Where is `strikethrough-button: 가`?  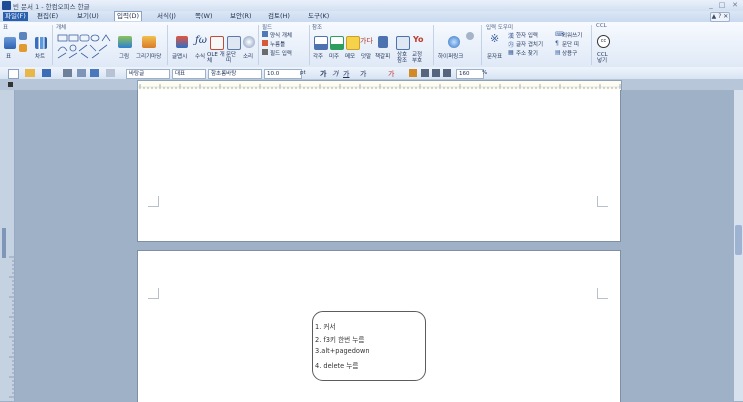 strikethrough-button: 가 is located at coordinates (363, 74).